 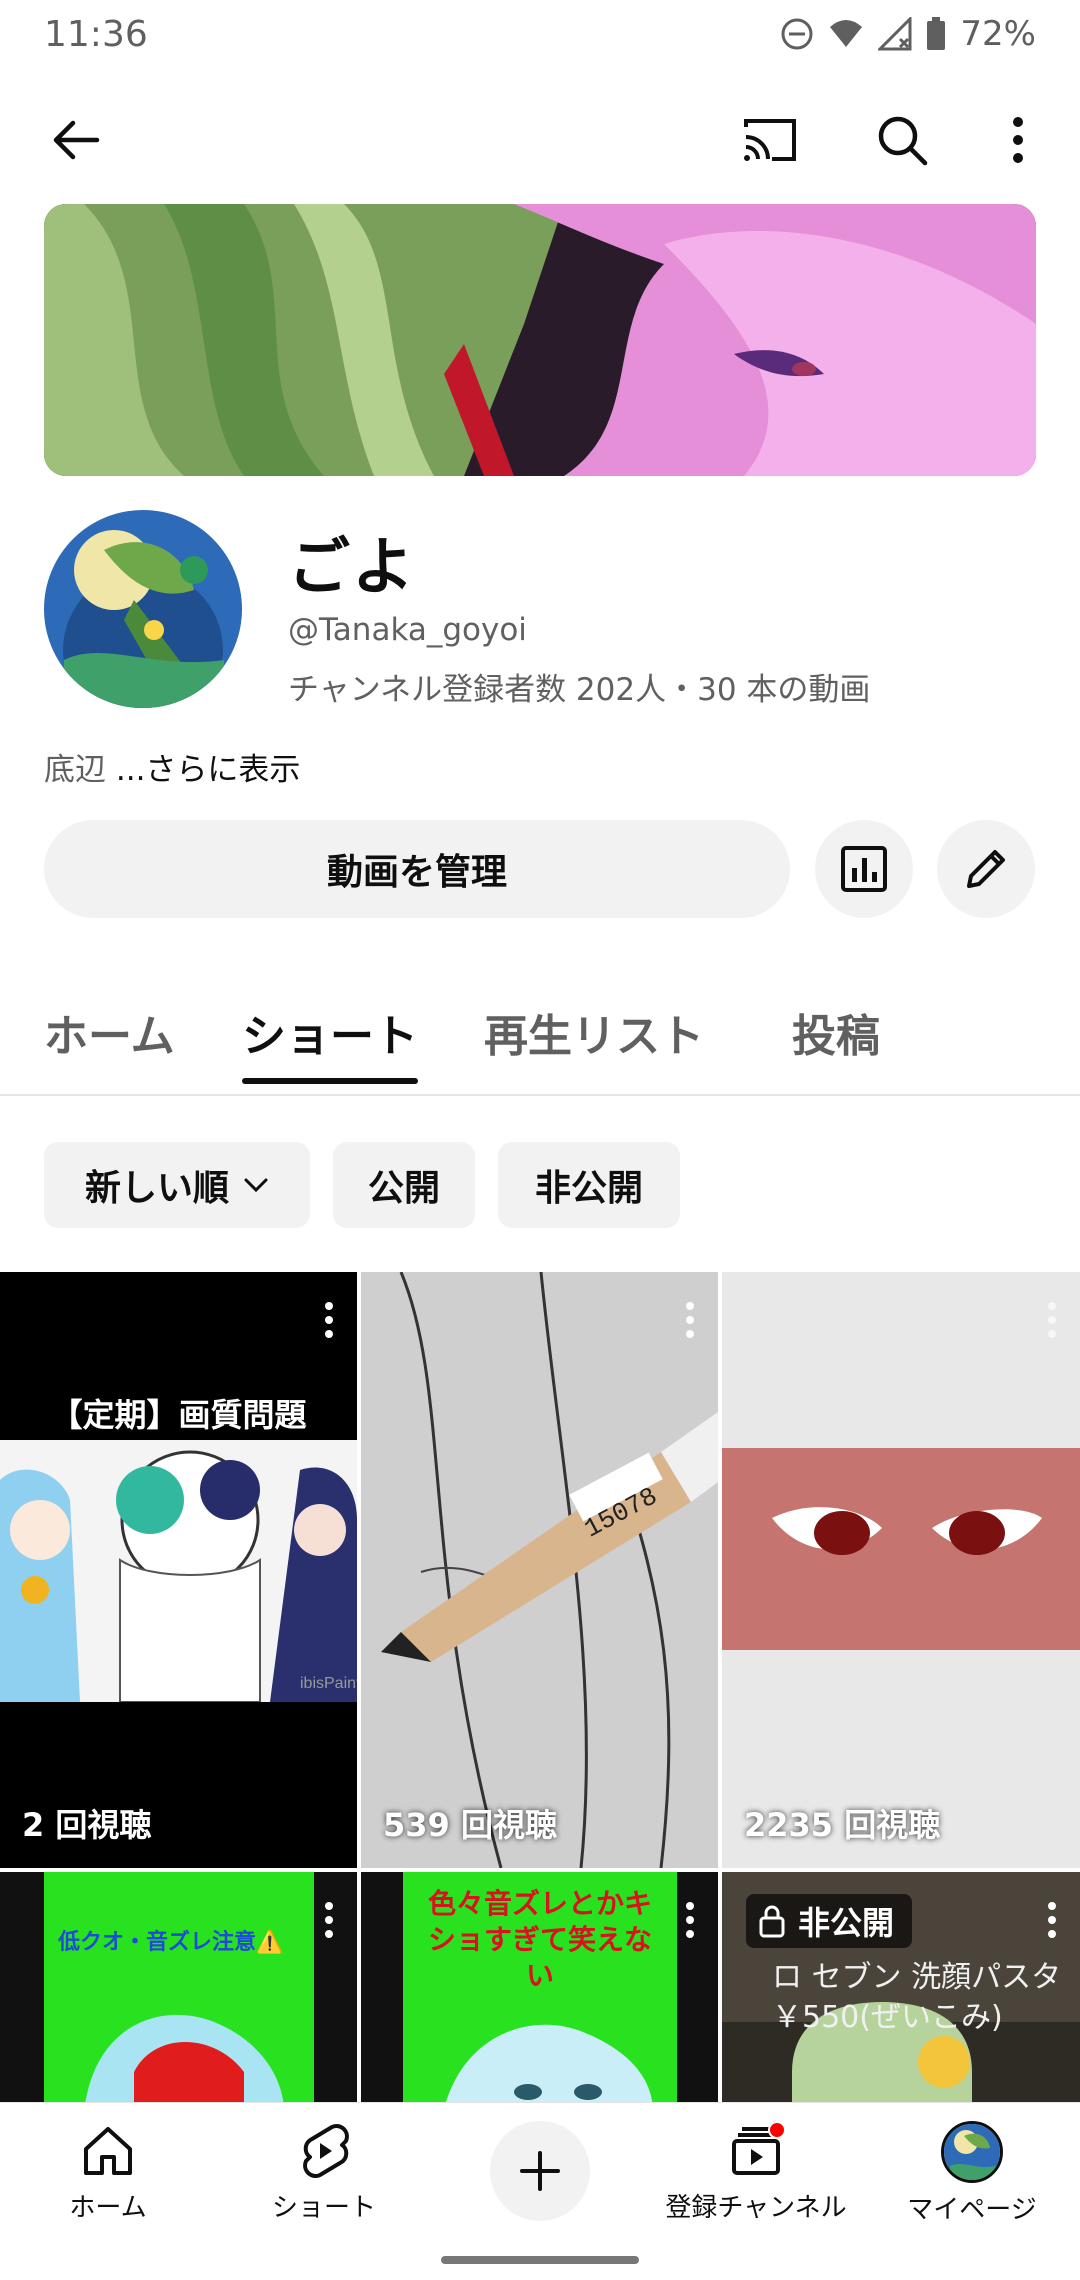 I want to click on sort-chip: 新しい順, so click(x=177, y=1185).